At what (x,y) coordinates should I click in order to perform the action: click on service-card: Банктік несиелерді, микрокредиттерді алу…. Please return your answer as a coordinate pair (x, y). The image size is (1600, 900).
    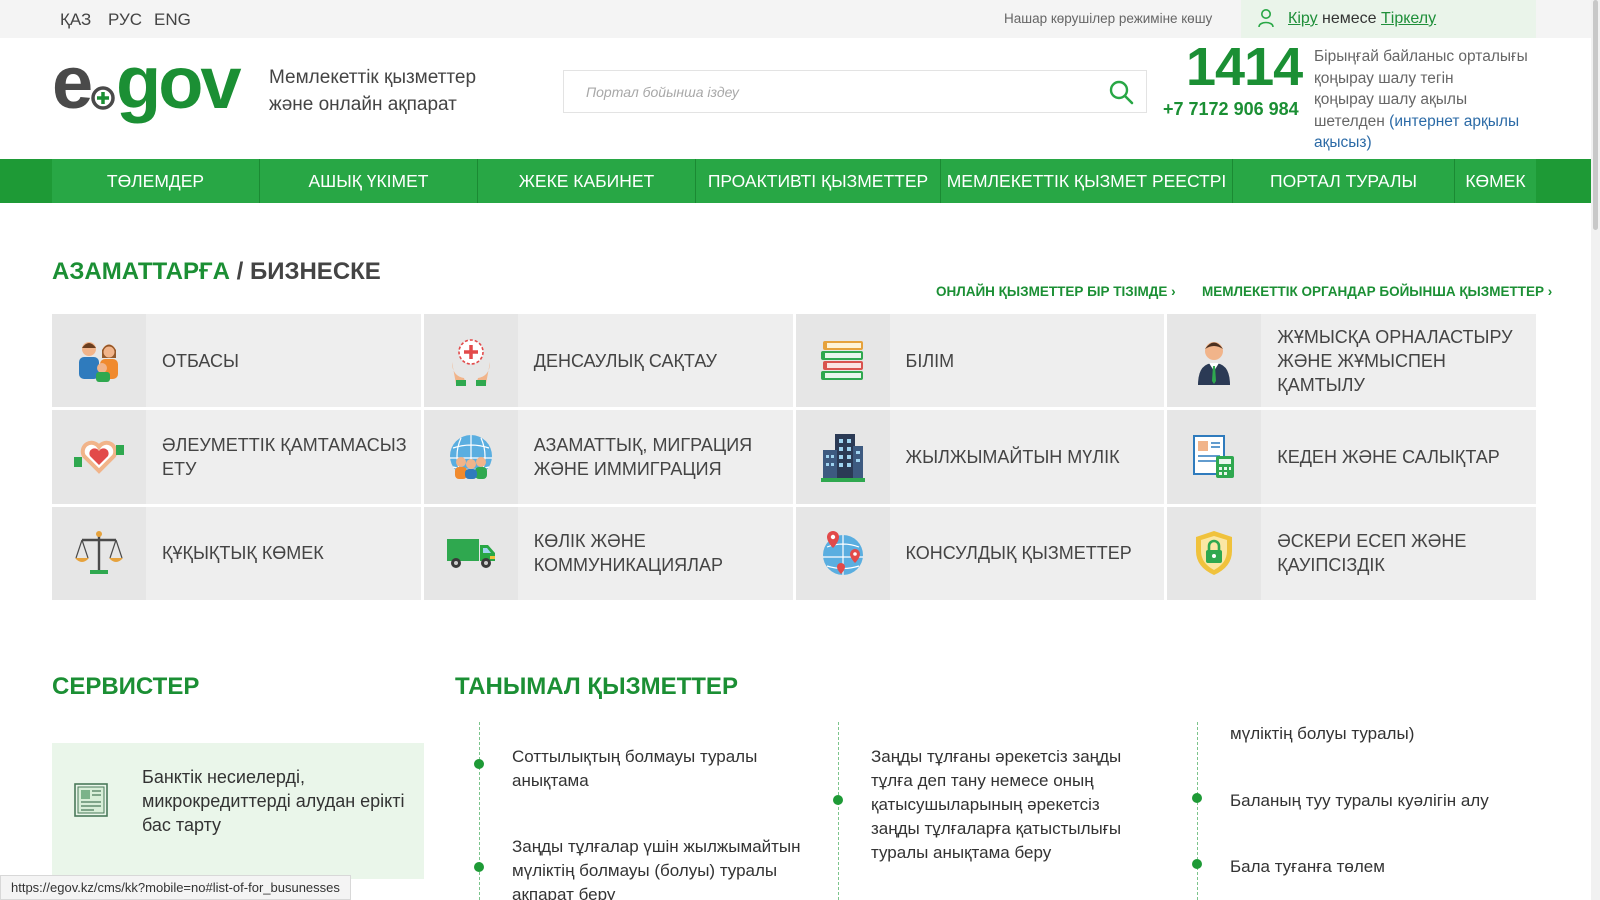
    Looking at the image, I should click on (238, 811).